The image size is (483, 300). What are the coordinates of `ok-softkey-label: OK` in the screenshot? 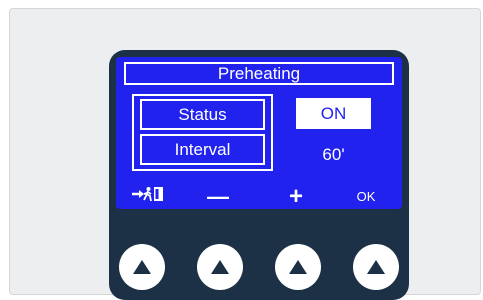 It's located at (366, 196).